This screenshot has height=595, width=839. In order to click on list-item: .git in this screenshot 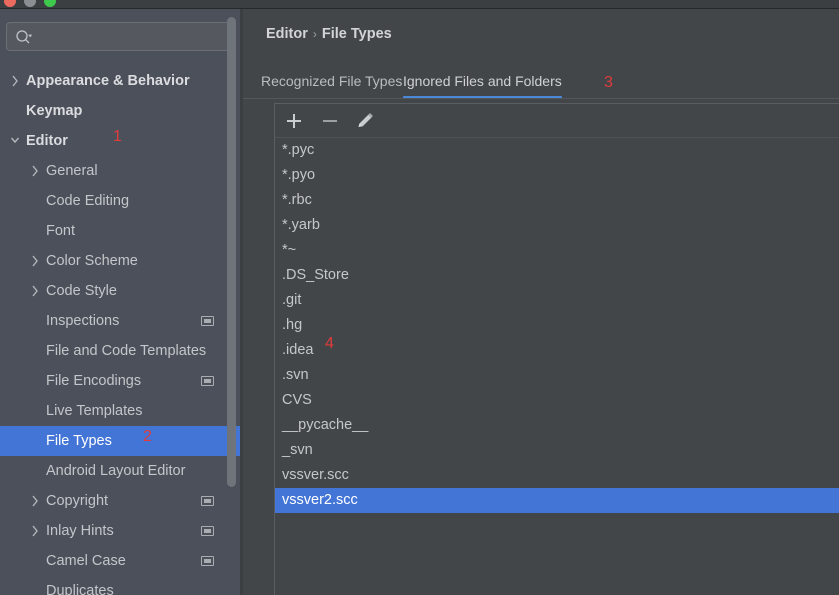, I will do `click(557, 300)`.